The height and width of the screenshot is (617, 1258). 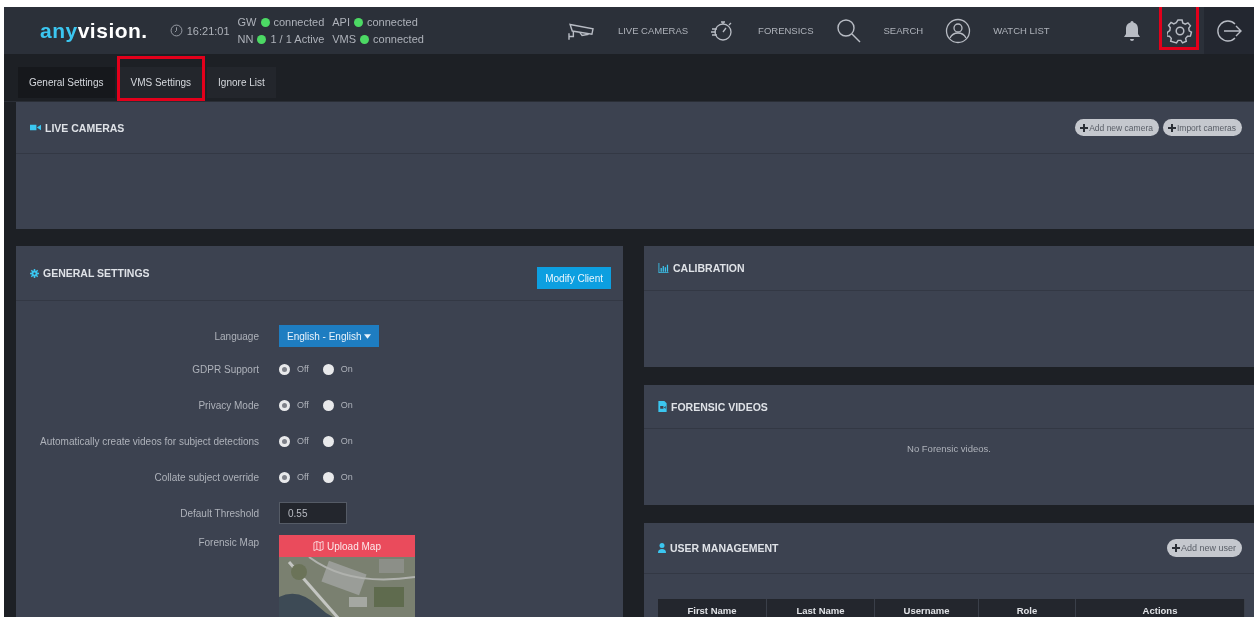 I want to click on panel-title: CALIBRATION, so click(x=709, y=268).